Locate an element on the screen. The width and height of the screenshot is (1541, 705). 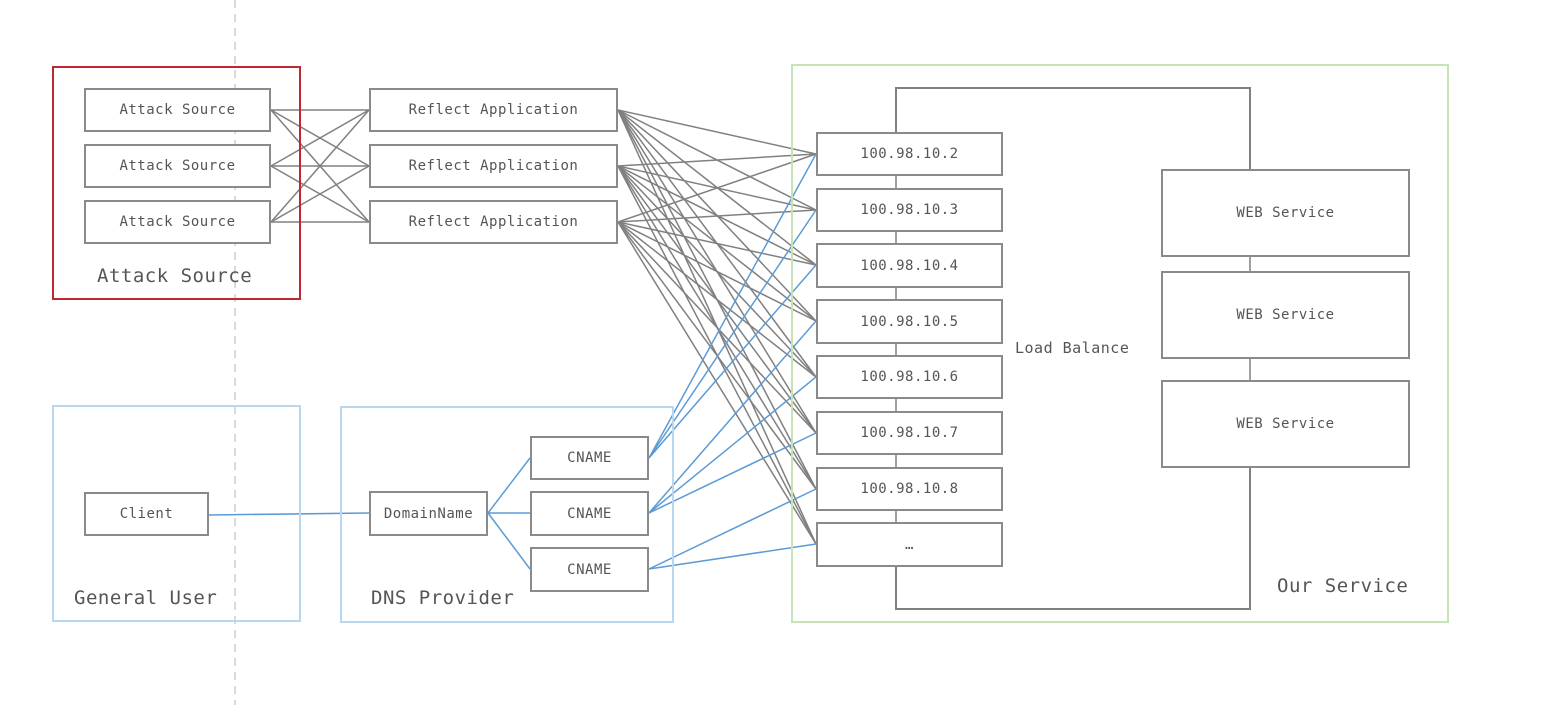
general-user-group-label: General User is located at coordinates (146, 598).